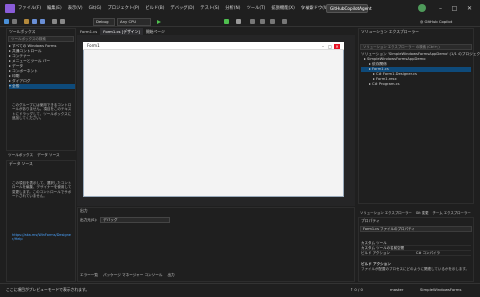 Image resolution: width=480 pixels, height=297 pixels. What do you see at coordinates (187, 25) in the screenshot?
I see `start-debug-button: SimpleWindowsFormsAppDemo` at bounding box center [187, 25].